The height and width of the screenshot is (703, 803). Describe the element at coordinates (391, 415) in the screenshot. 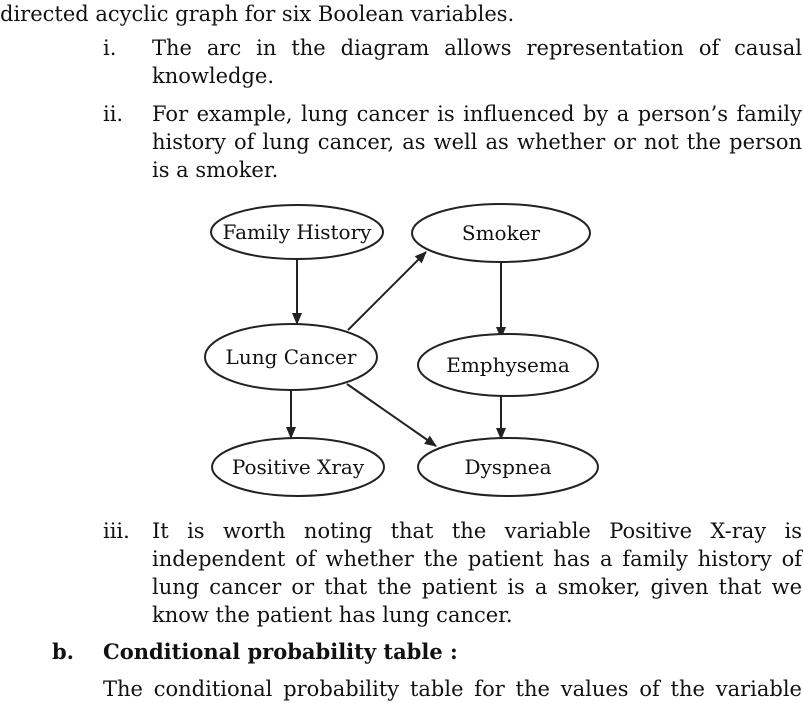

I see `edge-lungcancer-dyspnea` at that location.